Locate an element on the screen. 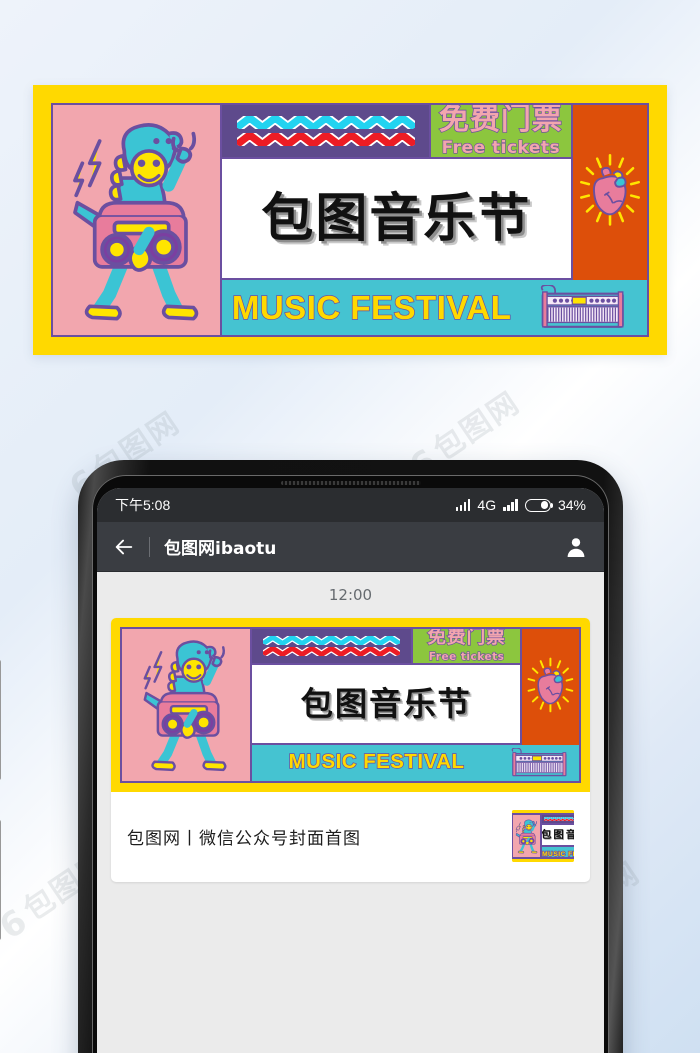  appbar-divider is located at coordinates (149, 546).